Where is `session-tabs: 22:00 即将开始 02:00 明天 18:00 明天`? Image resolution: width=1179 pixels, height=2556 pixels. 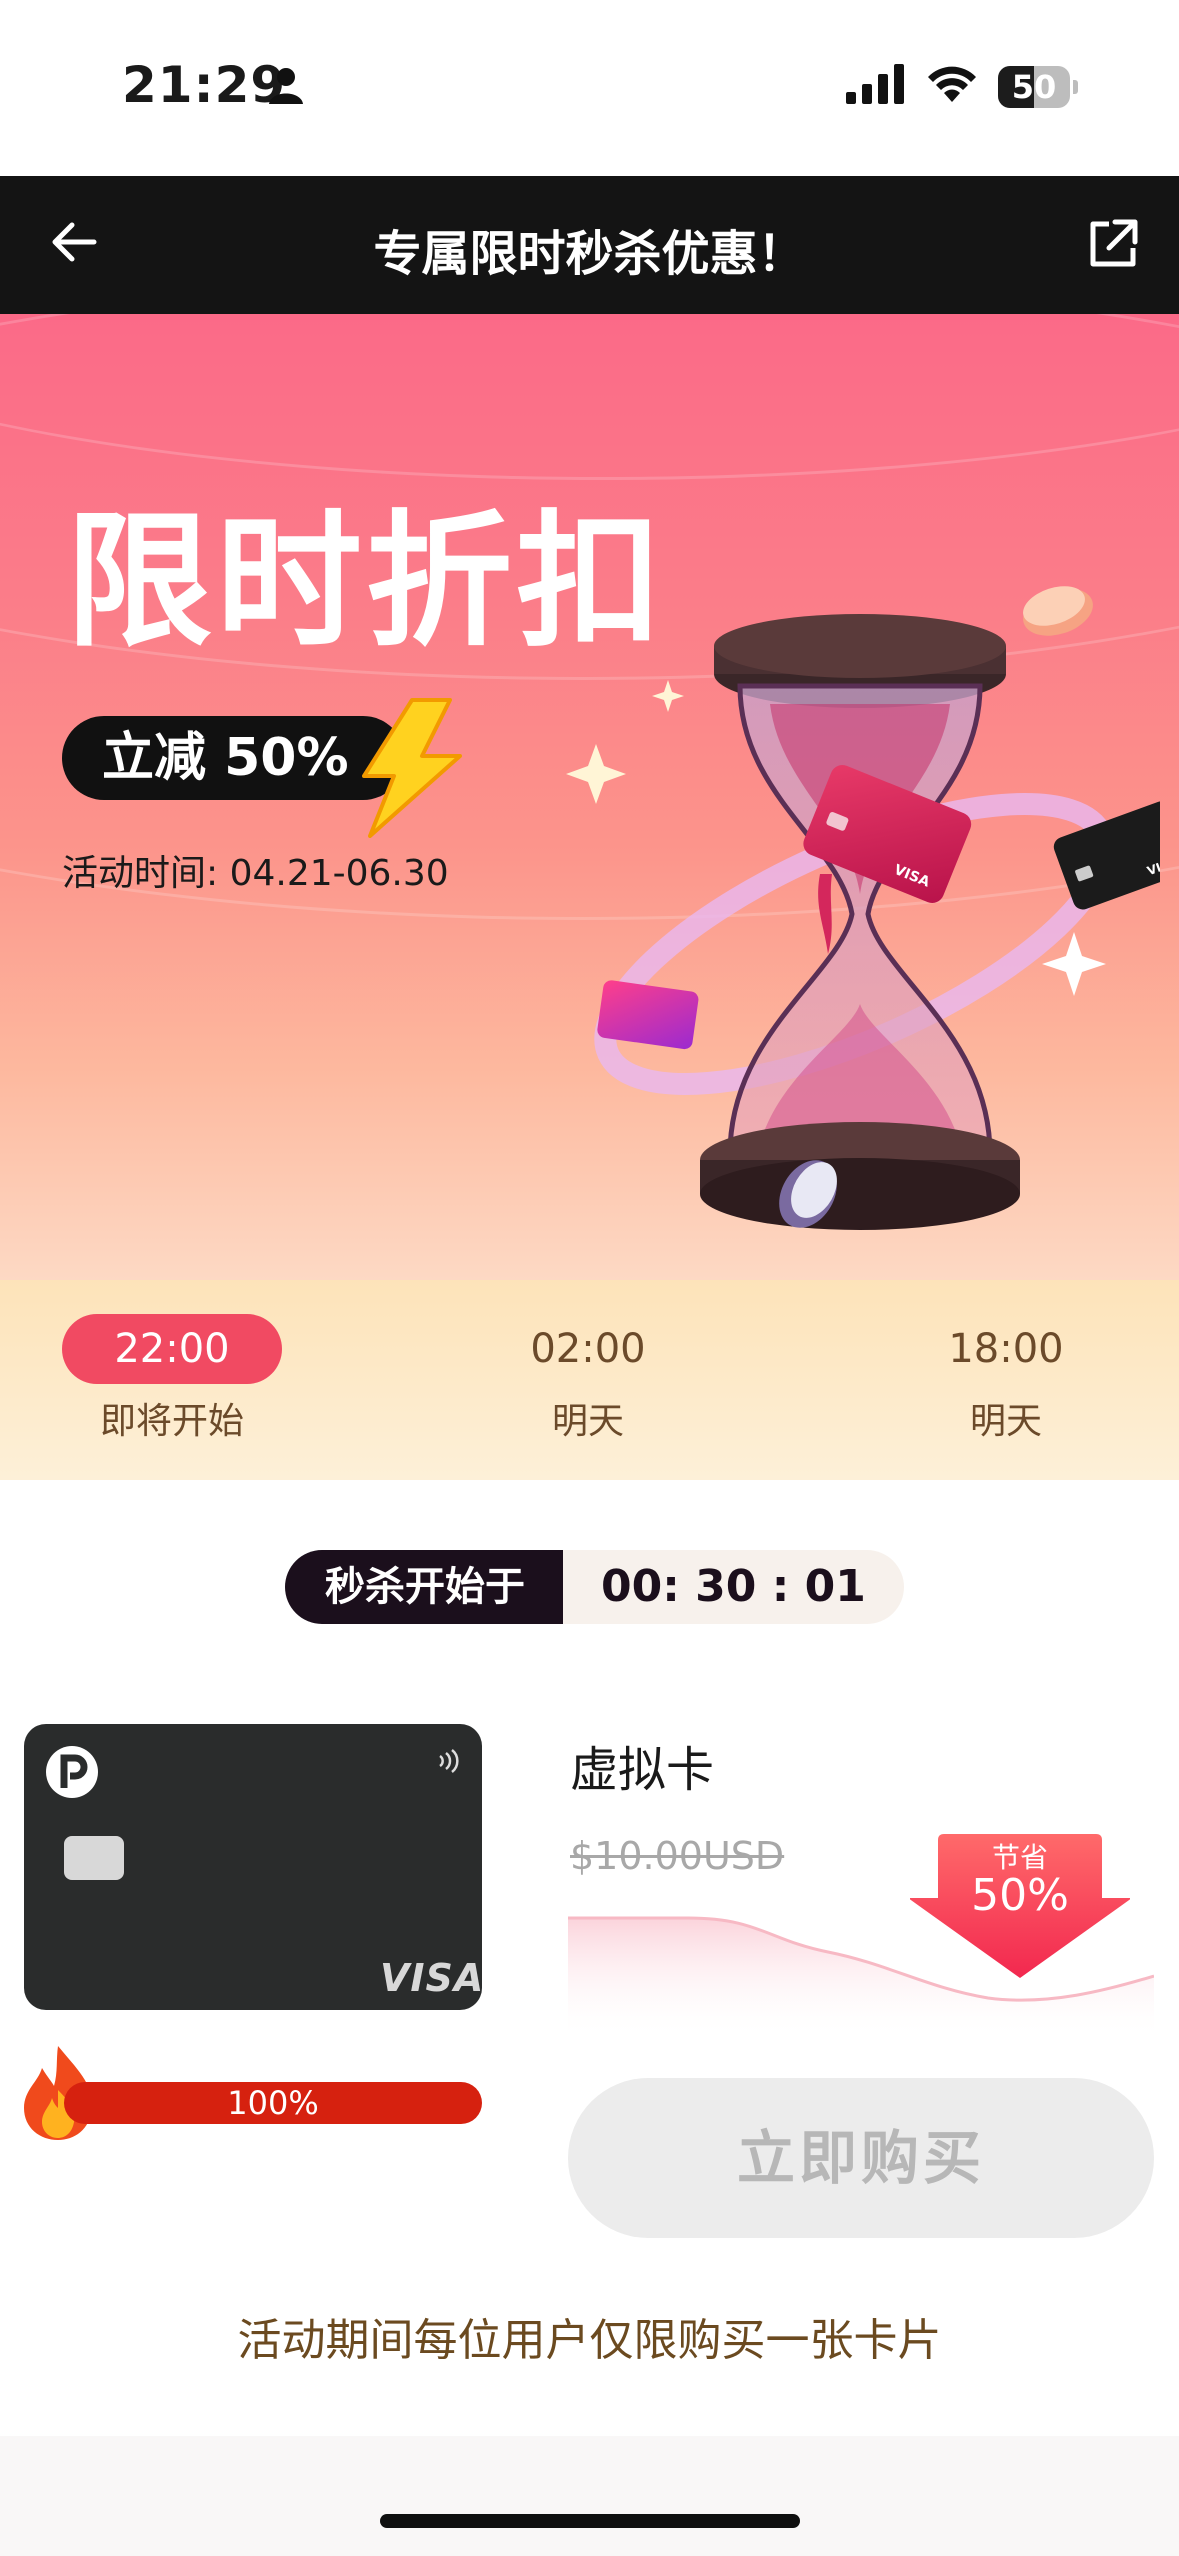 session-tabs: 22:00 即将开始 02:00 明天 18:00 明天 is located at coordinates (589, 1380).